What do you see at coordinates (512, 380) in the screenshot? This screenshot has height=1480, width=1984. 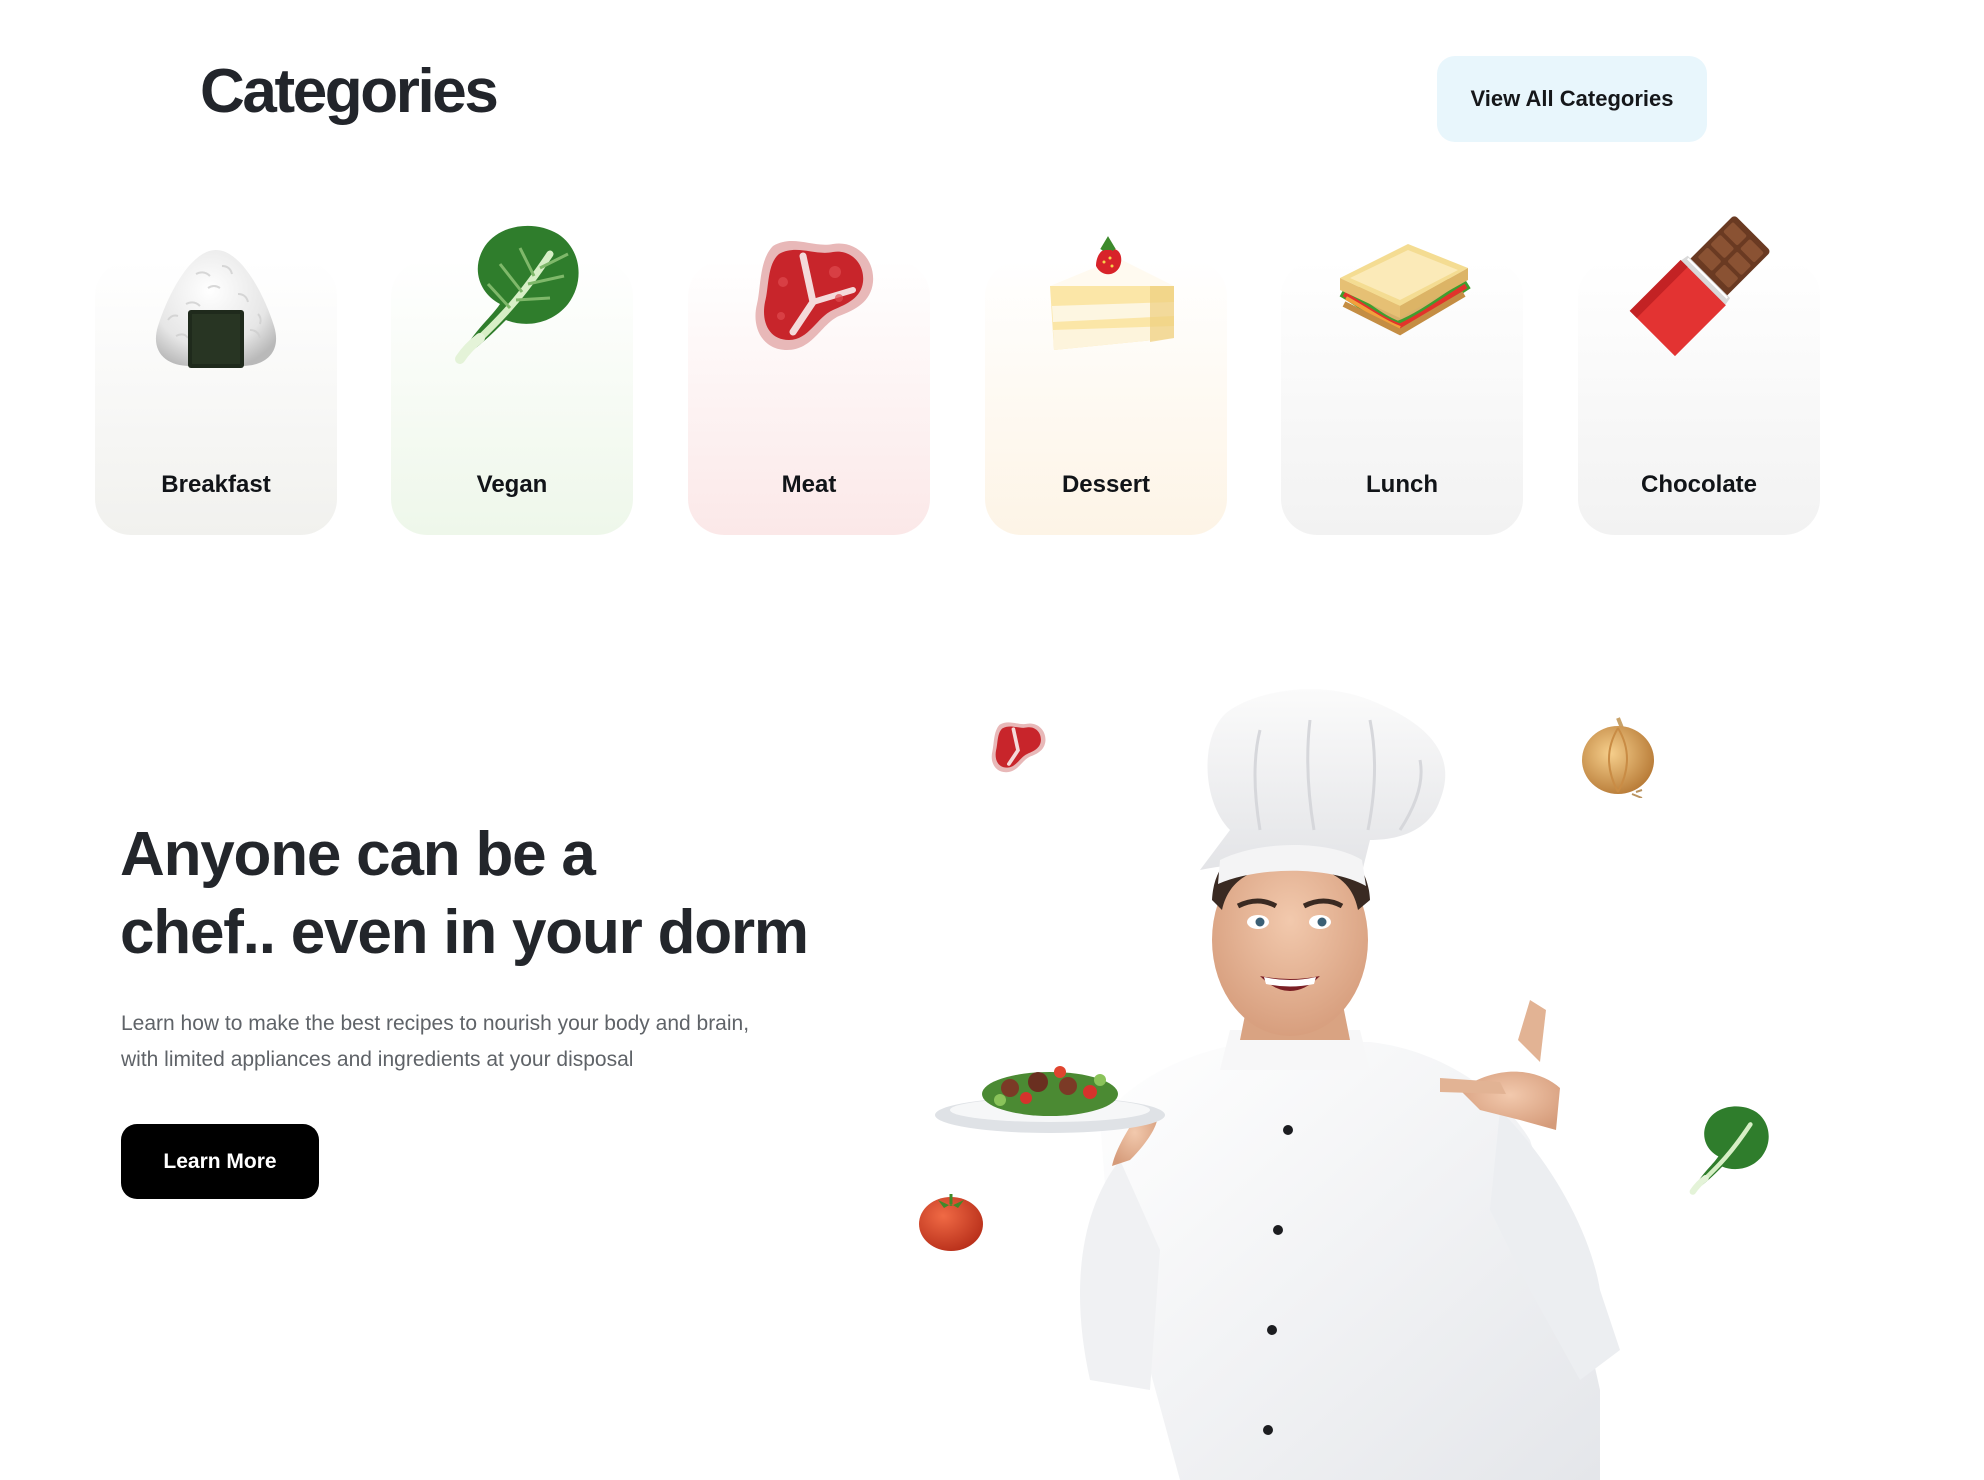 I see `category-card-vegan: Vegan` at bounding box center [512, 380].